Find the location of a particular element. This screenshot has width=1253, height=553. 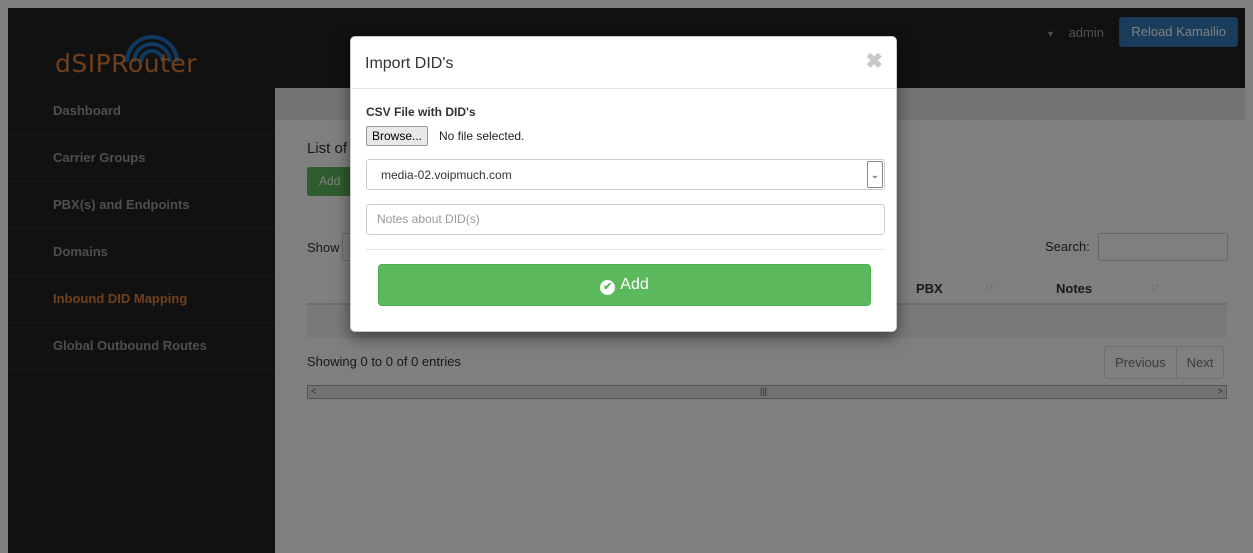

notes-input: Notes about DID(s) is located at coordinates (625, 219).